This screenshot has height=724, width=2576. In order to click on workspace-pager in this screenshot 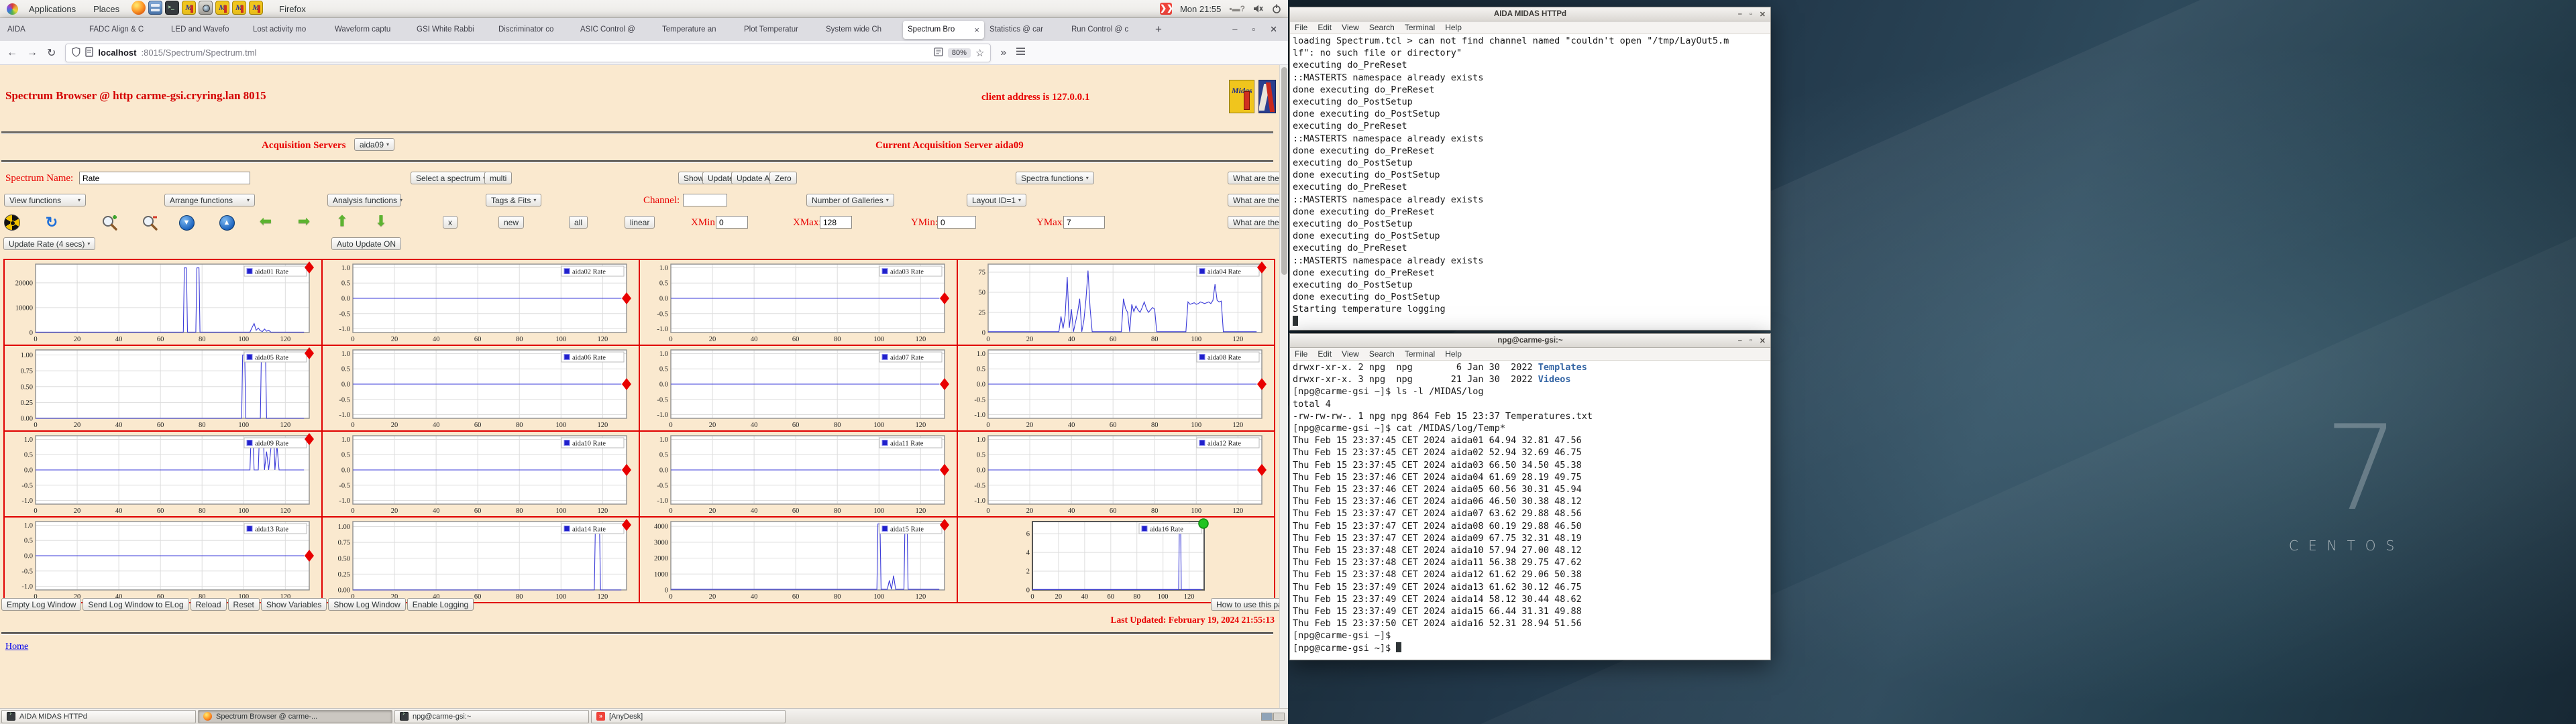, I will do `click(1273, 717)`.